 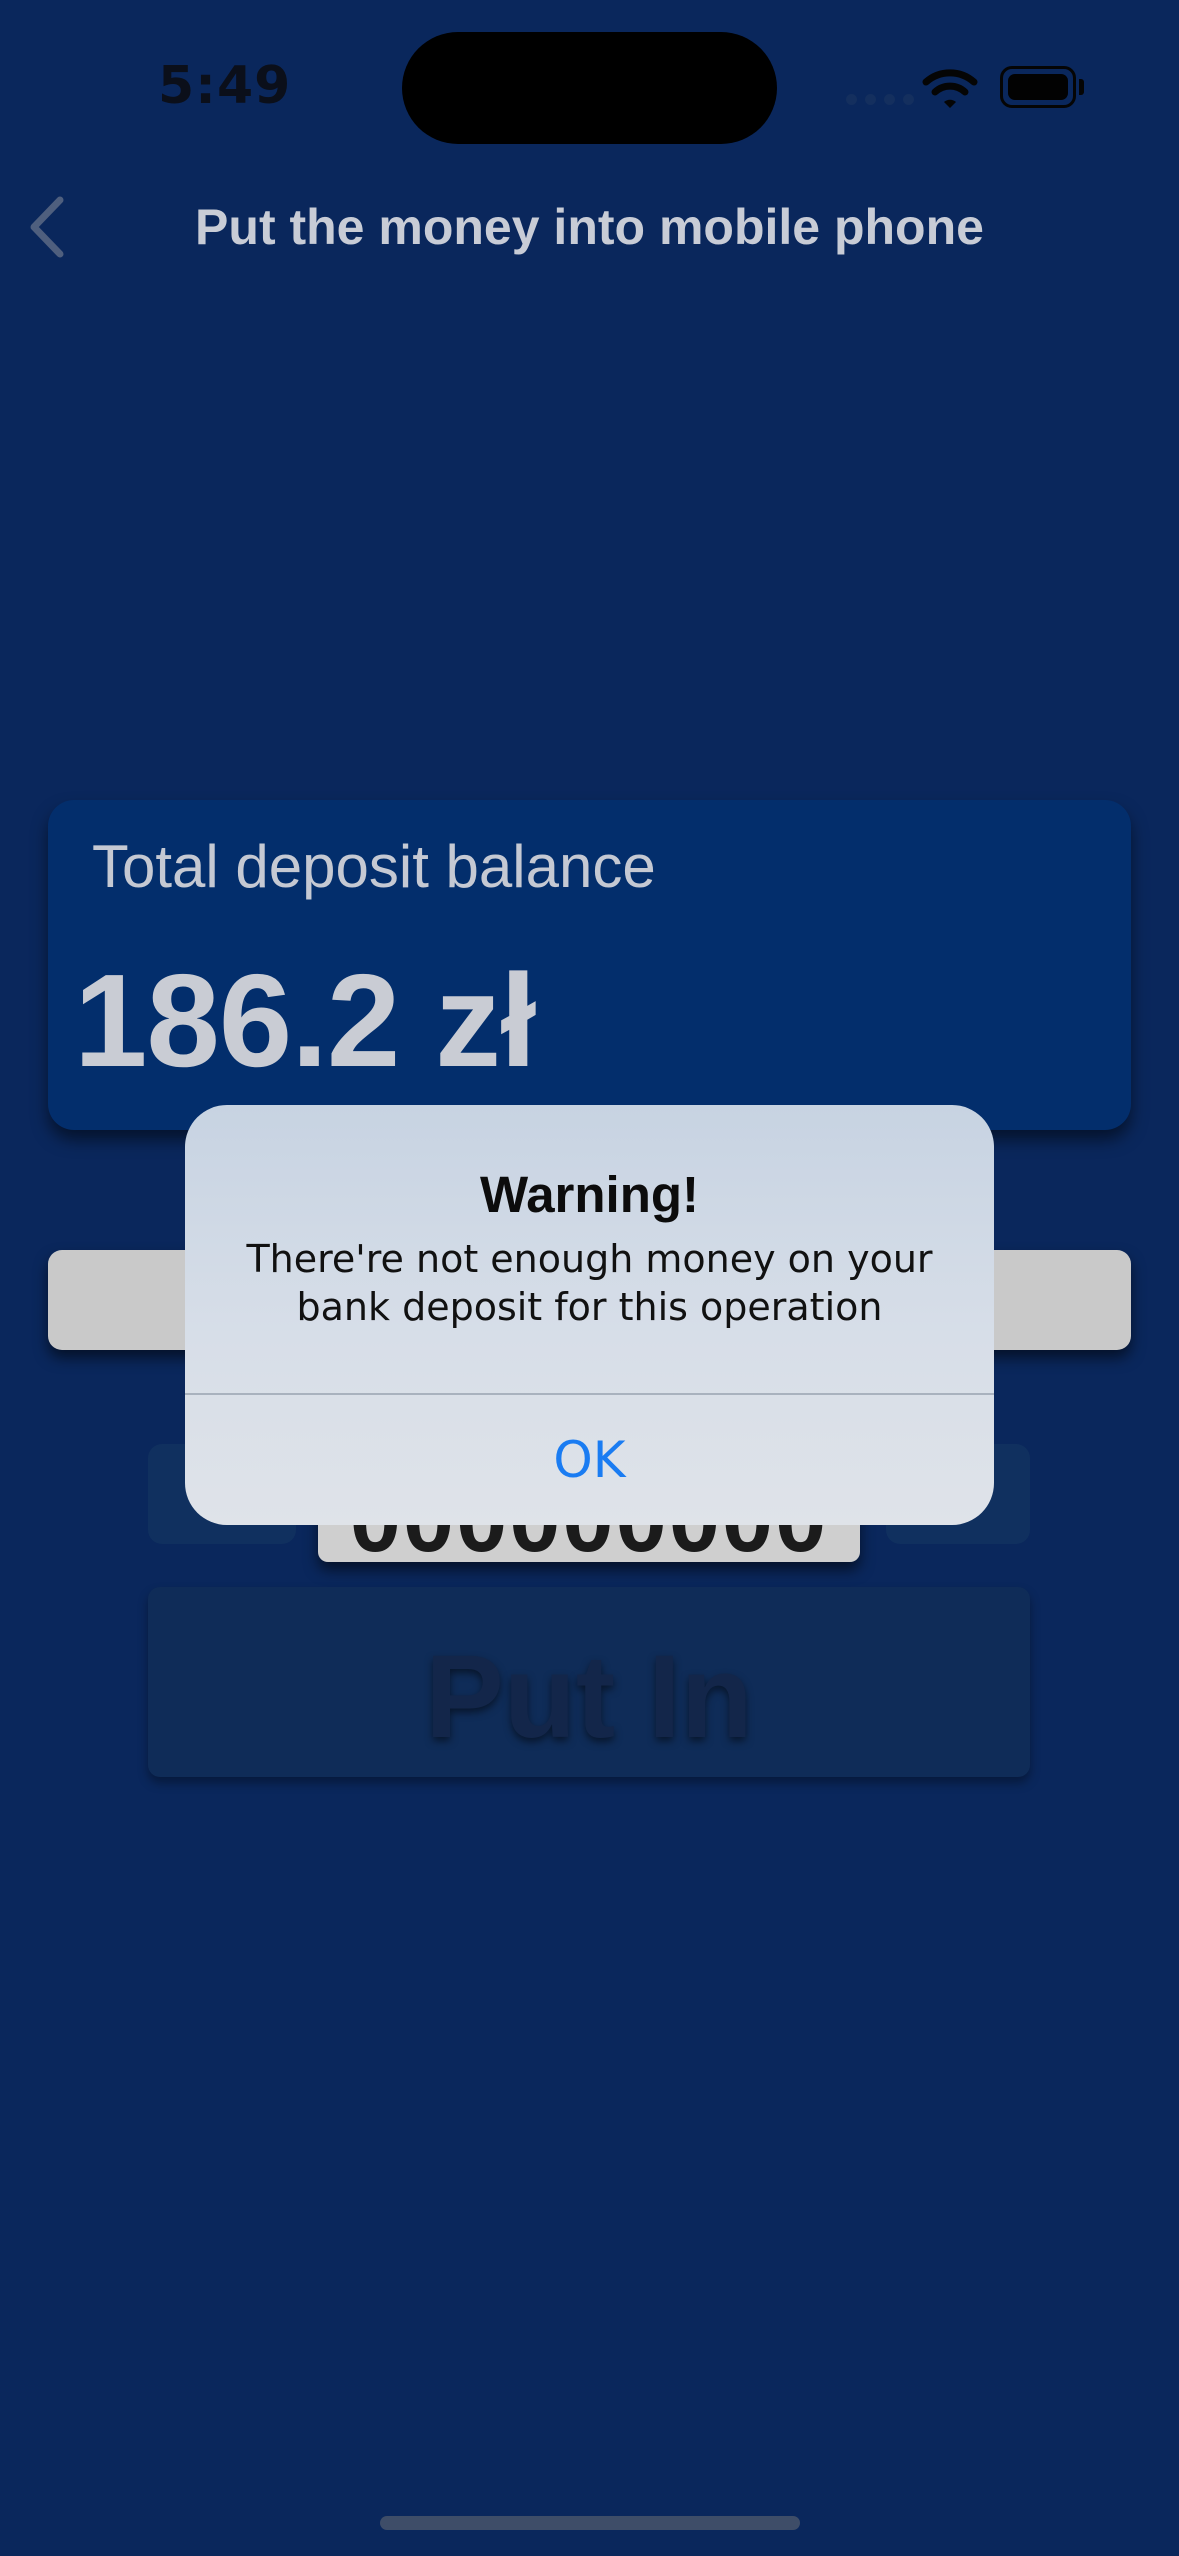 I want to click on balance-label: Total deposit balance, so click(x=374, y=866).